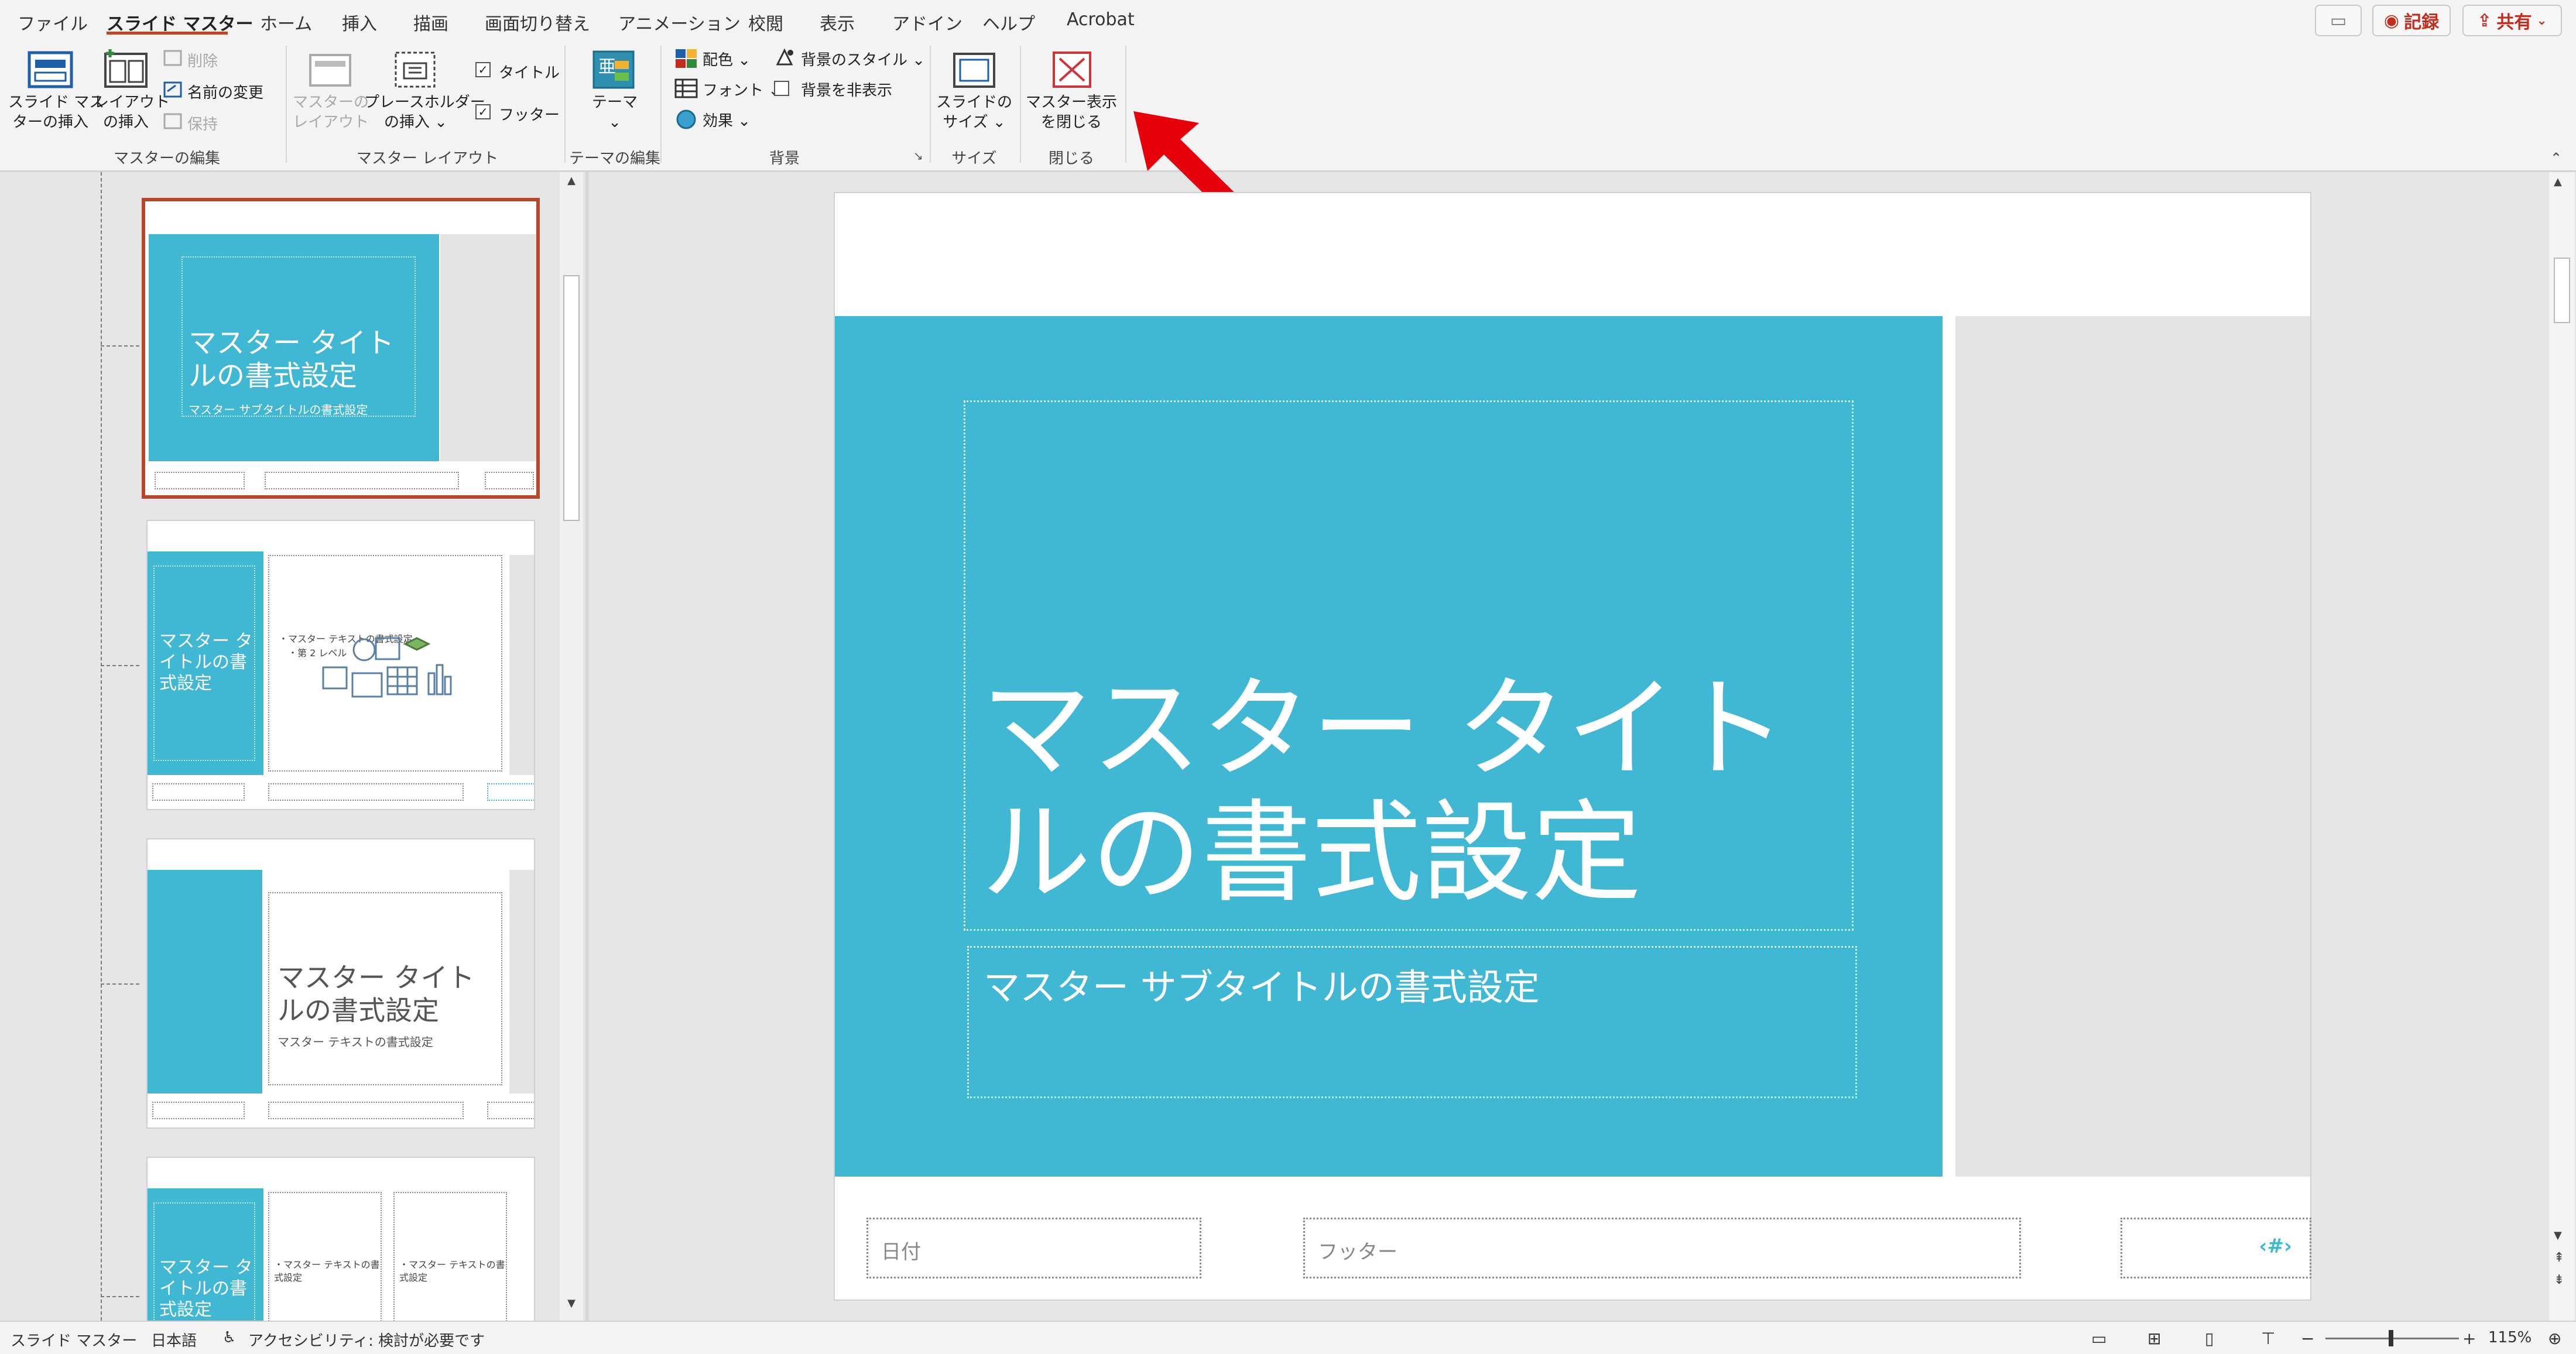 The height and width of the screenshot is (1354, 2576). I want to click on zoom-slider-thumb, so click(2391, 1338).